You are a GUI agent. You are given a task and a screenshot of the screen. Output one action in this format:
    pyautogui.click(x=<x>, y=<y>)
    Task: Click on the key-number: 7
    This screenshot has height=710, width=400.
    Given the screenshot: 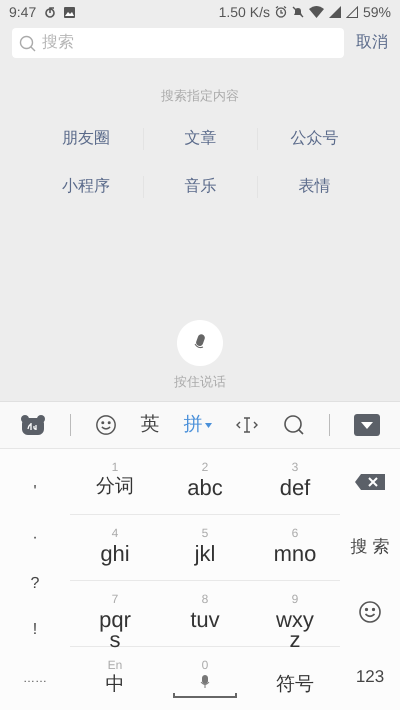 What is the action you would take?
    pyautogui.click(x=115, y=599)
    